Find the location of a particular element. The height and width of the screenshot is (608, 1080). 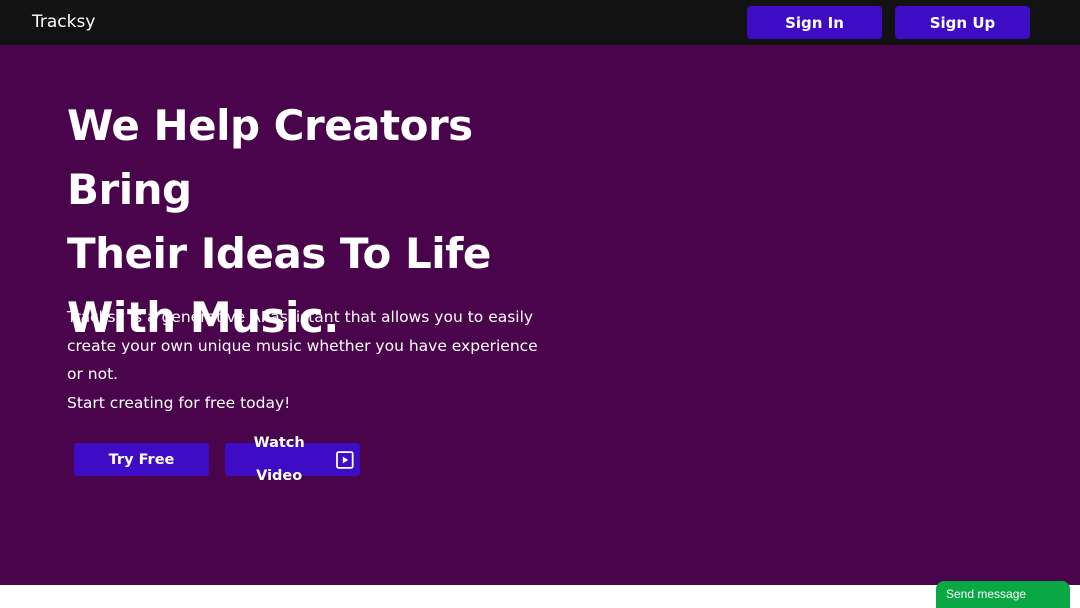

sign-up-button: Sign Up is located at coordinates (962, 22).